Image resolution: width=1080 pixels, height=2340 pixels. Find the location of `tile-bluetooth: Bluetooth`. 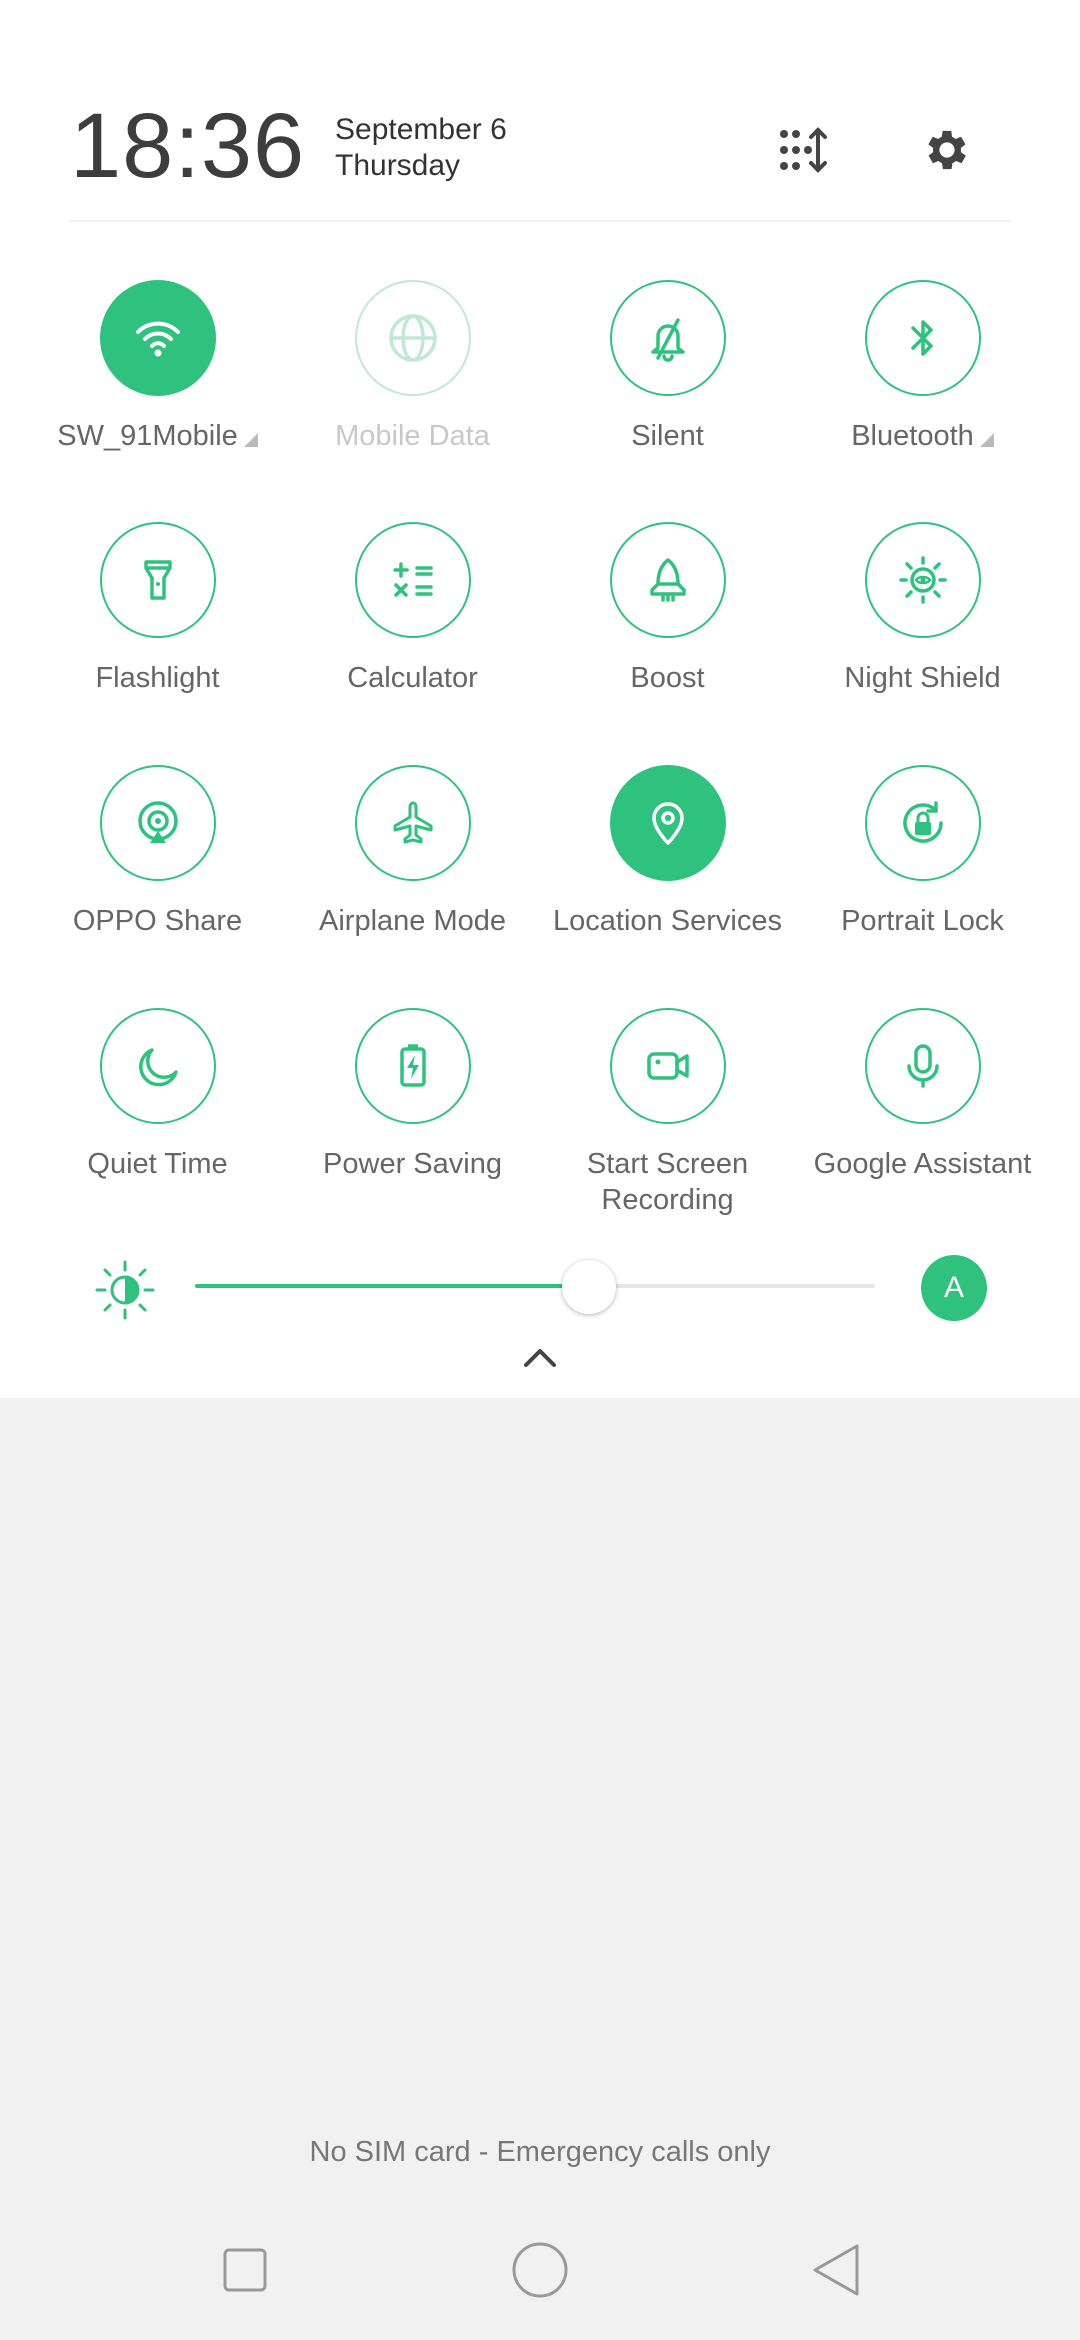

tile-bluetooth: Bluetooth is located at coordinates (922, 367).